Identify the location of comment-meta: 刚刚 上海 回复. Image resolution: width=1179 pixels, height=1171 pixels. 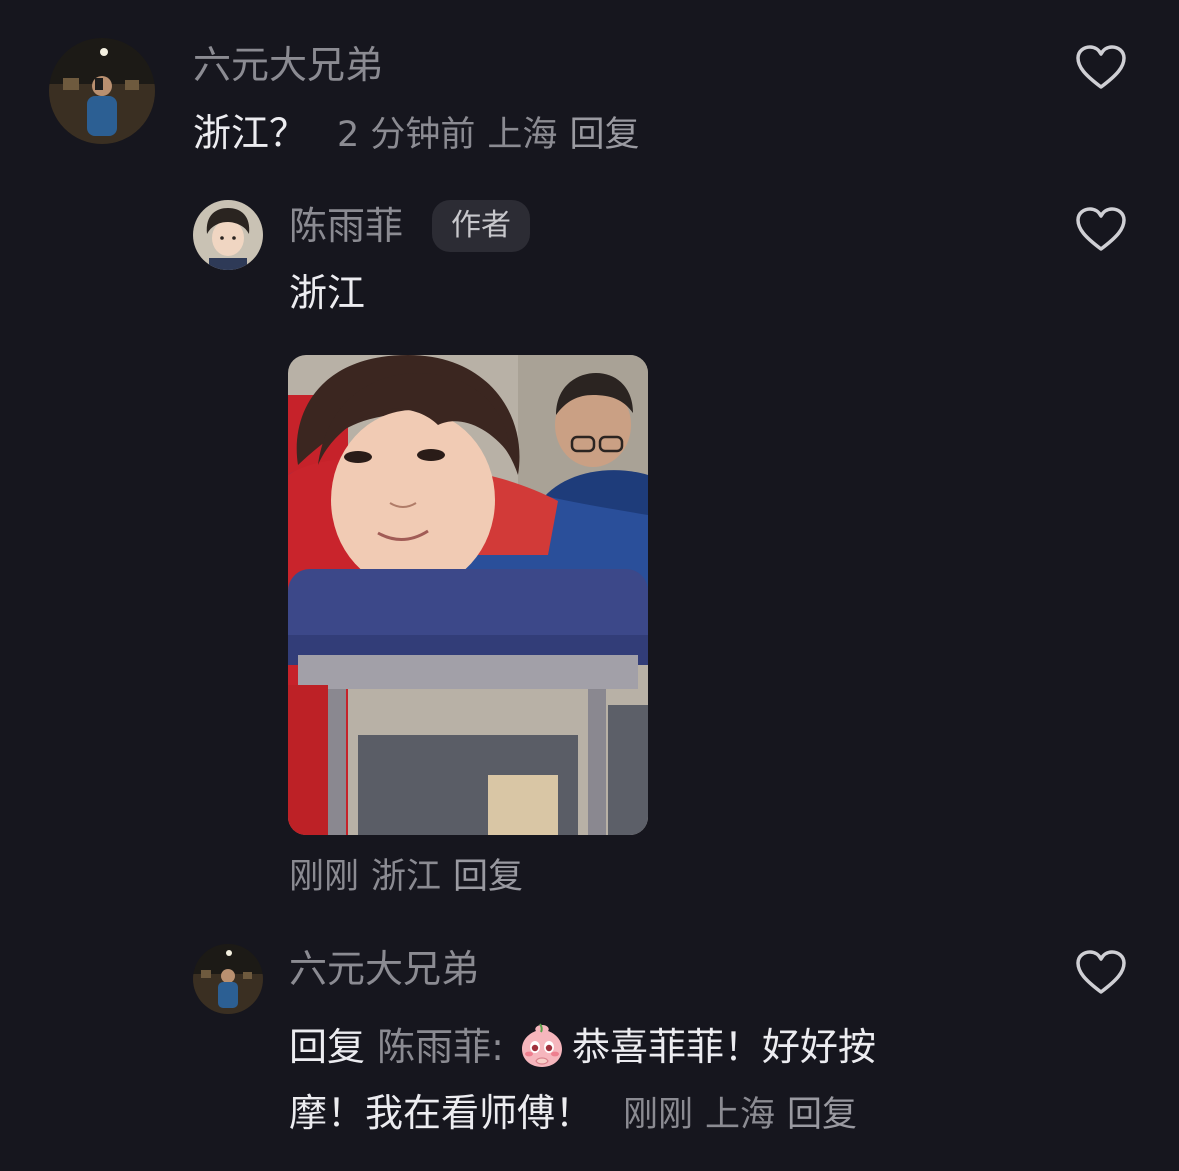
(746, 1115).